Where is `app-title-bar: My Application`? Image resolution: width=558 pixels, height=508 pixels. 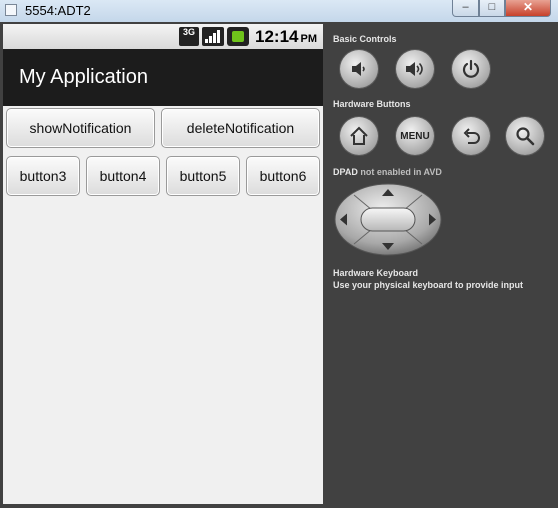
app-title-bar: My Application is located at coordinates (163, 77).